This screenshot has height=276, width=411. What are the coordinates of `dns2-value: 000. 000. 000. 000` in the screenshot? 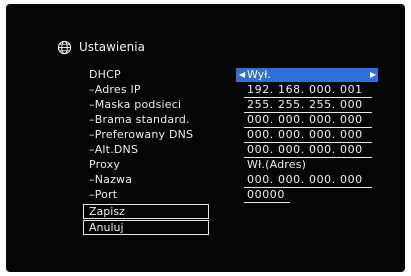 It's located at (305, 150).